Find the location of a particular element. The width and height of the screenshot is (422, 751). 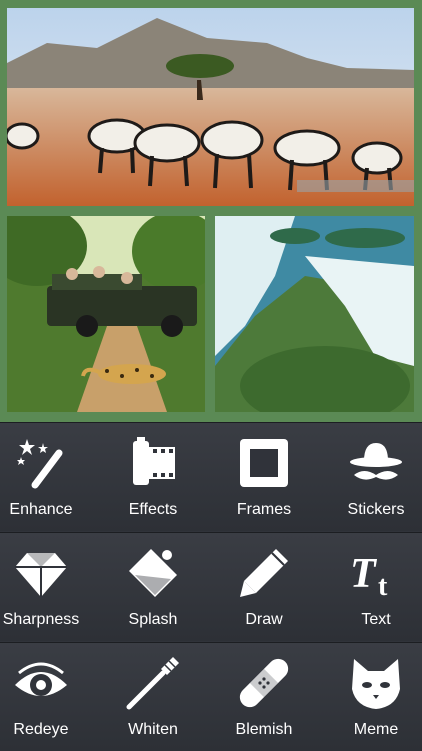

hat-mustache-icon is located at coordinates (376, 463).